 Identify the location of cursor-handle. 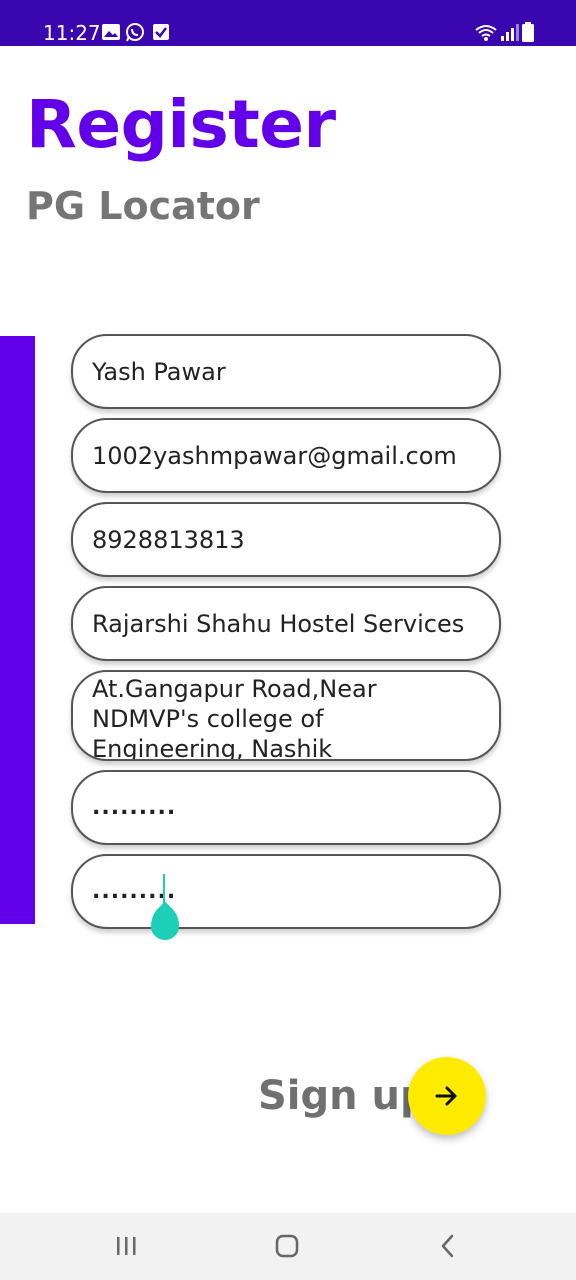
(165, 923).